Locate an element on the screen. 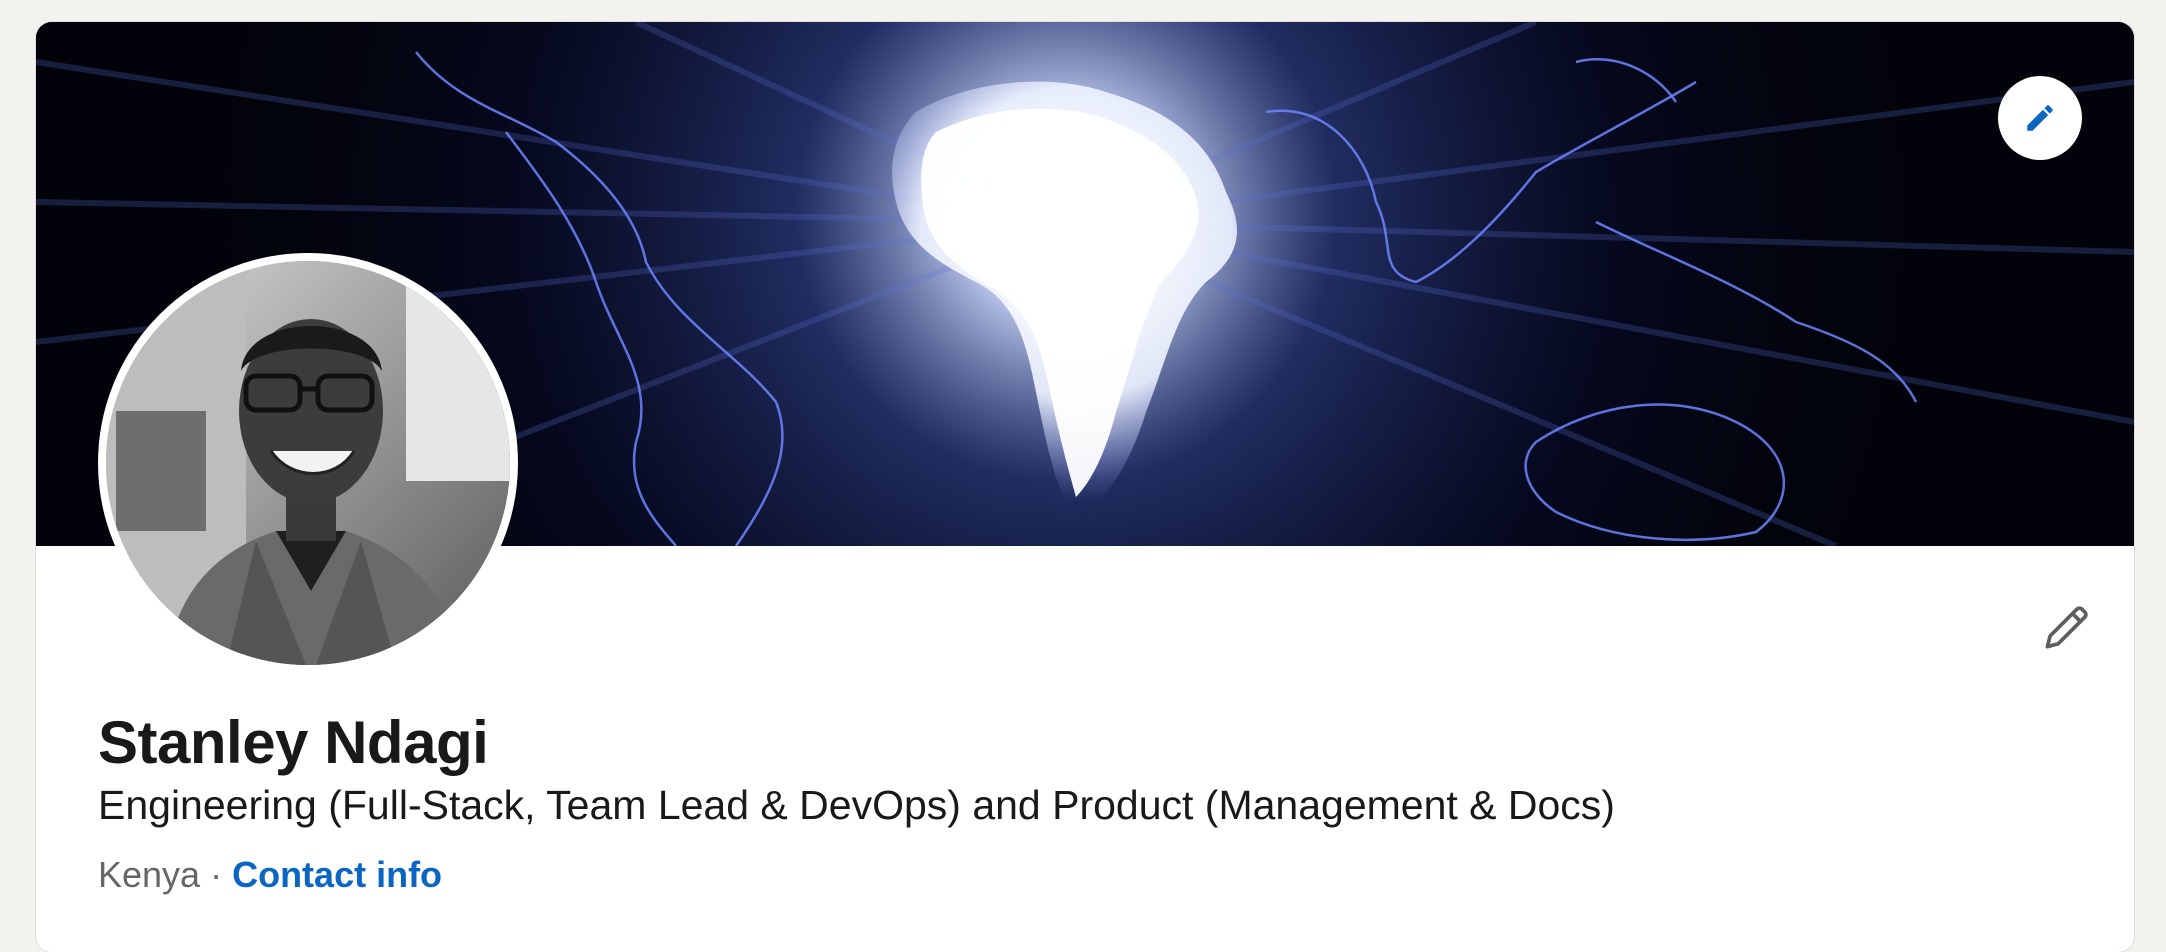  edit-banner-button is located at coordinates (2040, 118).